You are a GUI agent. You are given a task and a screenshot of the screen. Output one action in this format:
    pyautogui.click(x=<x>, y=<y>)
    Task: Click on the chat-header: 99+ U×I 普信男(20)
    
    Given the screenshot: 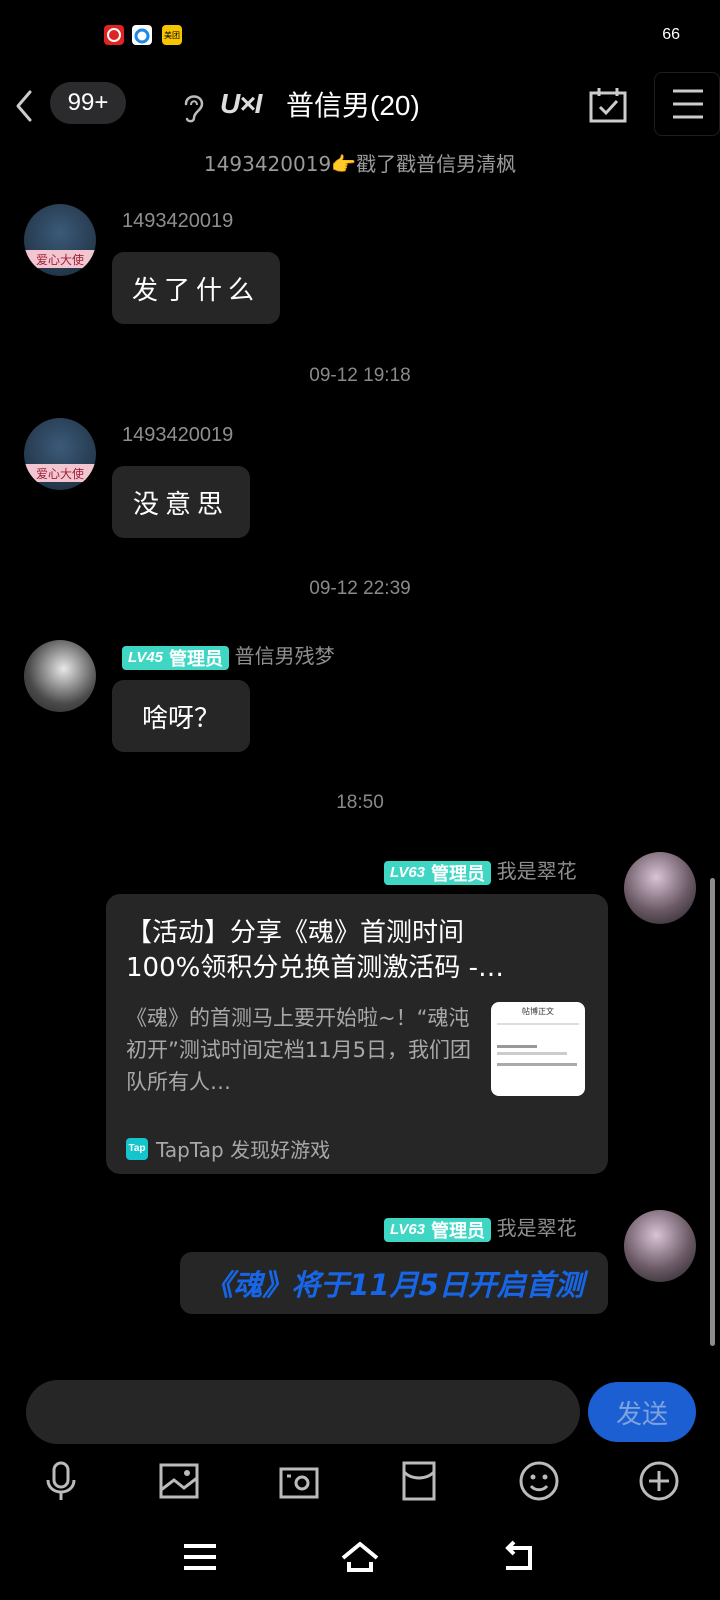 What is the action you would take?
    pyautogui.click(x=360, y=107)
    